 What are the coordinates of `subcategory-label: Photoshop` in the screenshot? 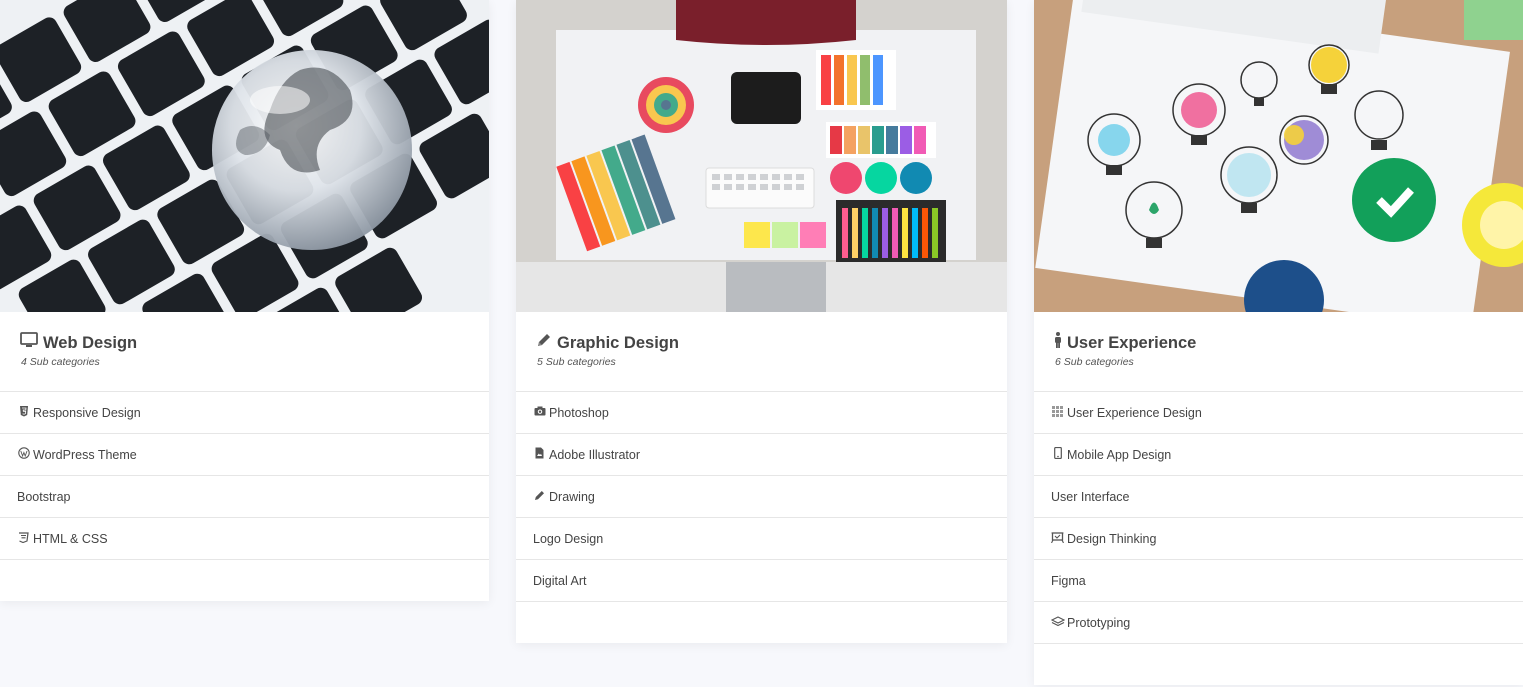 It's located at (579, 412).